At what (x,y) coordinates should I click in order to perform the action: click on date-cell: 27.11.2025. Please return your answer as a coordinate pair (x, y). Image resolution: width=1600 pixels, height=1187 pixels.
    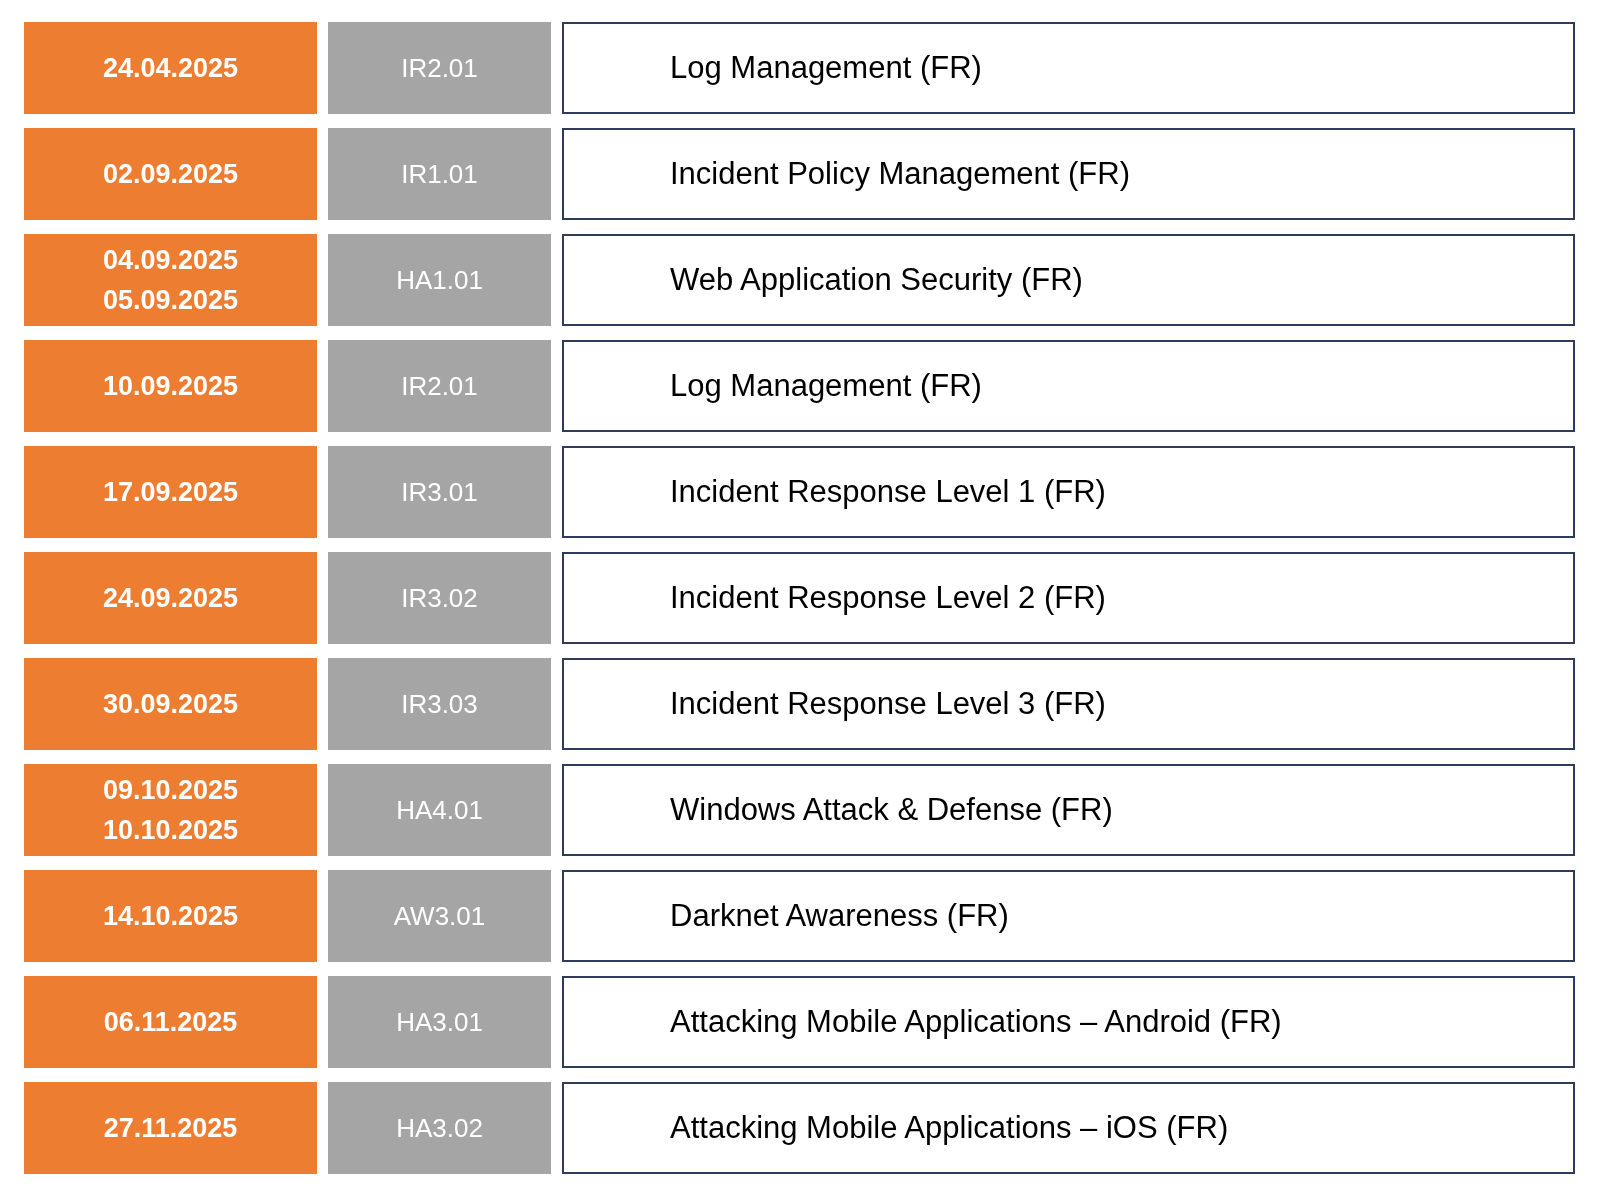
    Looking at the image, I should click on (170, 1128).